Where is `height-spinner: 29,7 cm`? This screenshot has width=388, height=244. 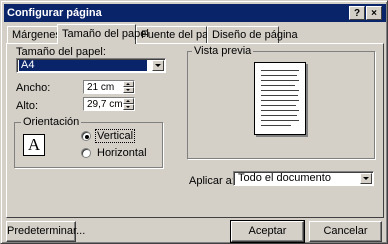 height-spinner: 29,7 cm is located at coordinates (109, 104).